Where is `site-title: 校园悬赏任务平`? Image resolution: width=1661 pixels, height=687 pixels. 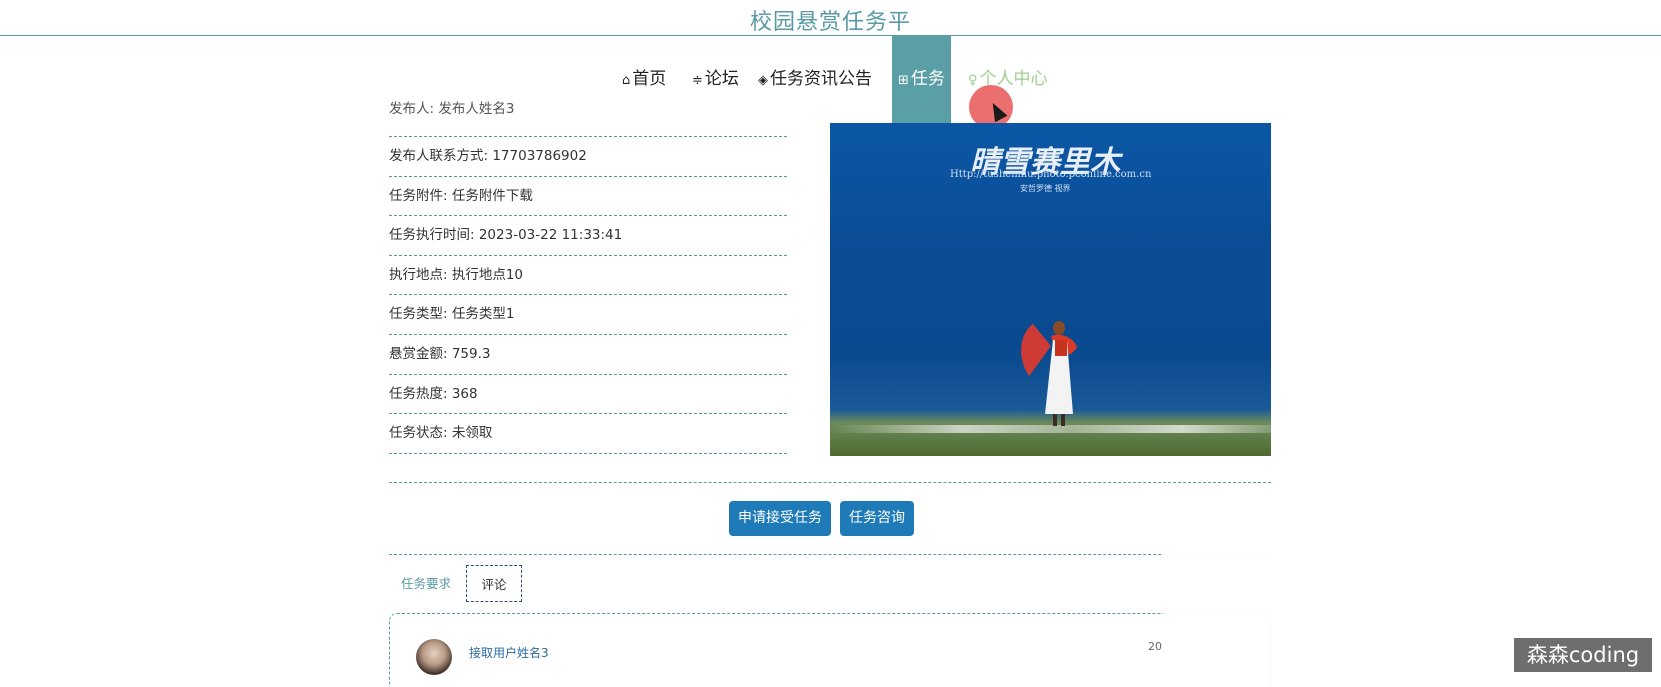
site-title: 校园悬赏任务平 is located at coordinates (830, 22).